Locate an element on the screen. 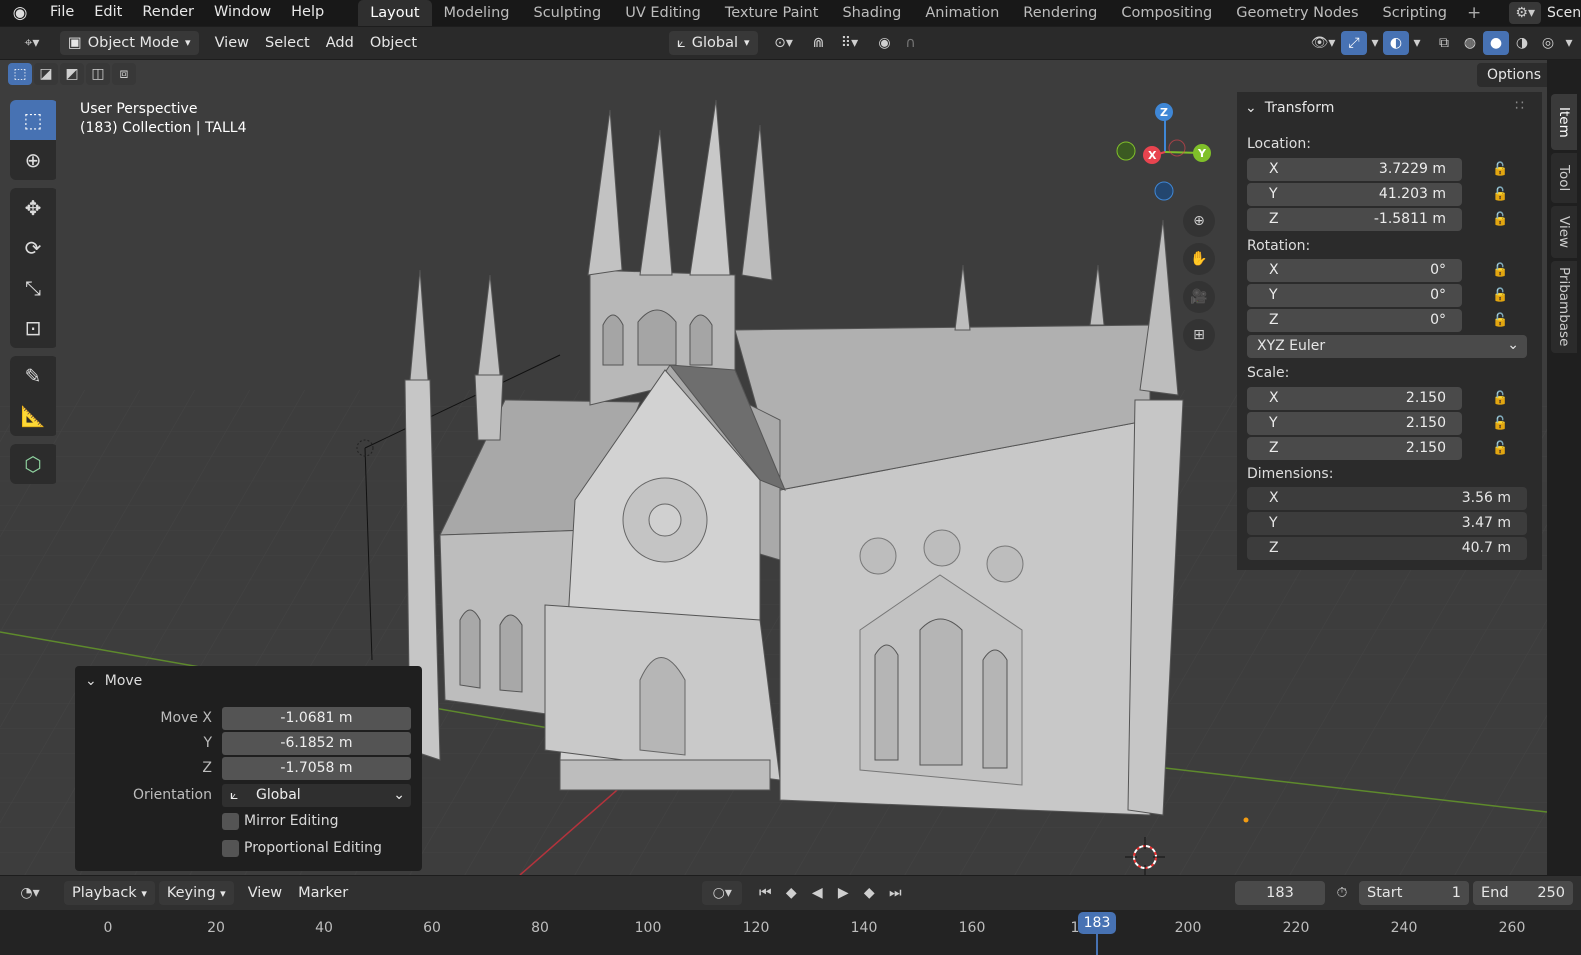 Image resolution: width=1581 pixels, height=955 pixels. gizmo-toggle-icon: ⤢ is located at coordinates (1354, 43).